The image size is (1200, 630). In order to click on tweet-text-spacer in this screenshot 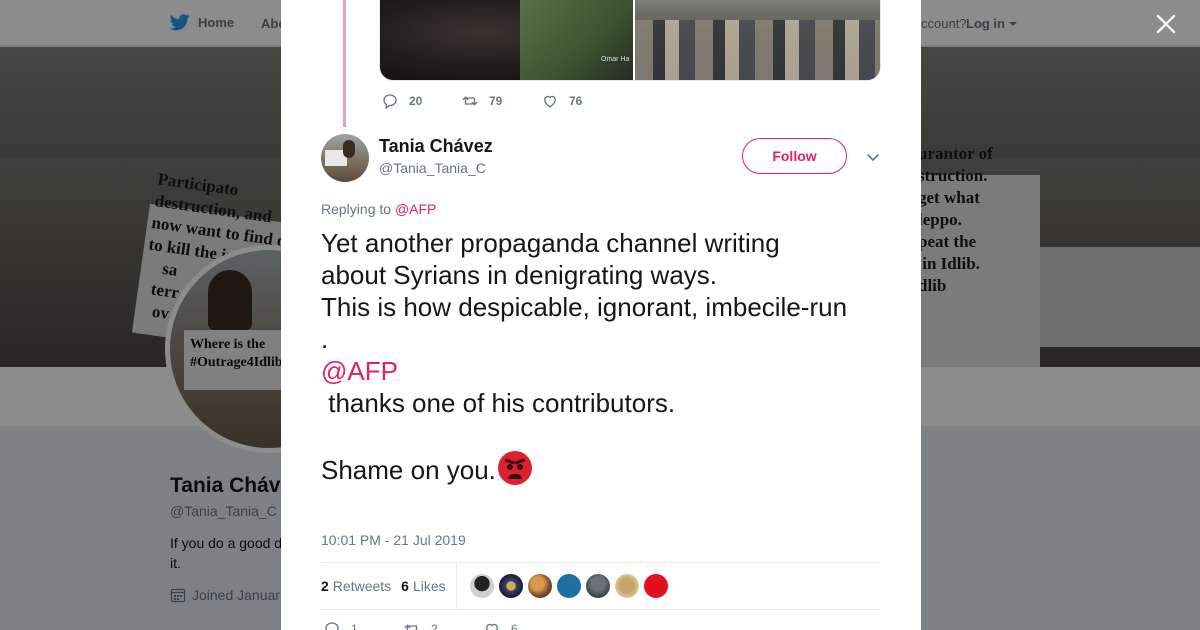, I will do `click(603, 435)`.